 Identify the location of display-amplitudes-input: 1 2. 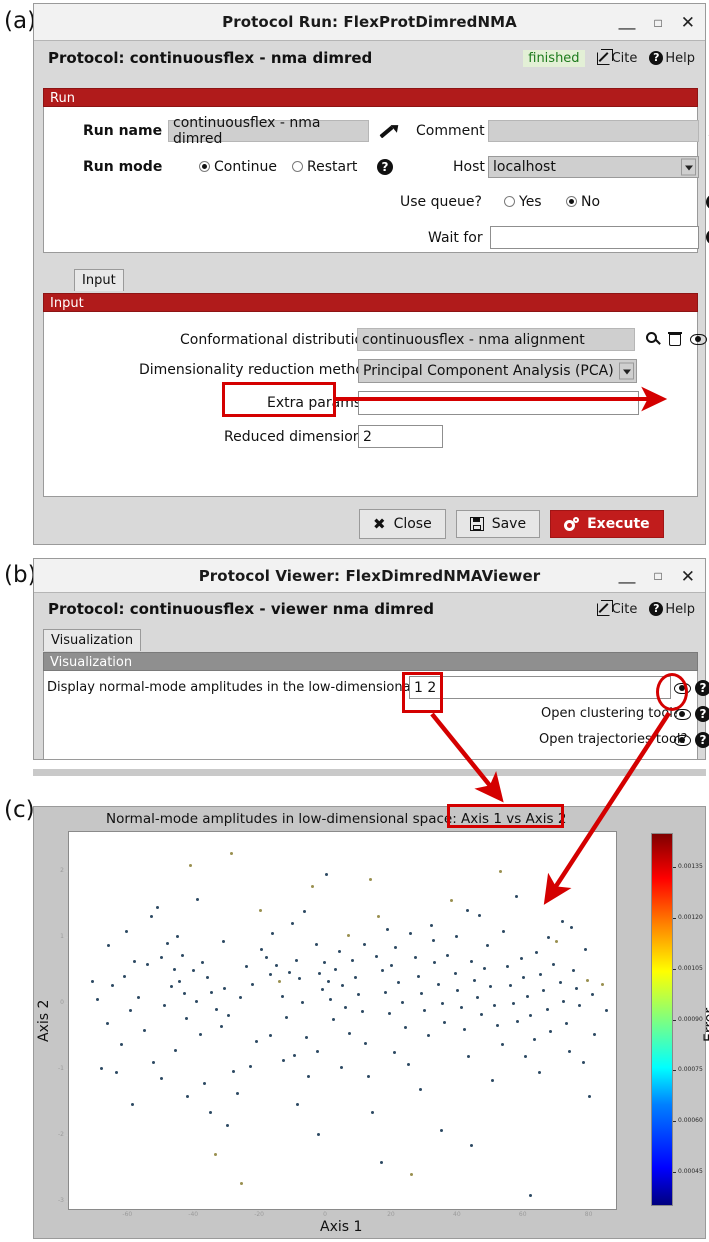
(540, 687).